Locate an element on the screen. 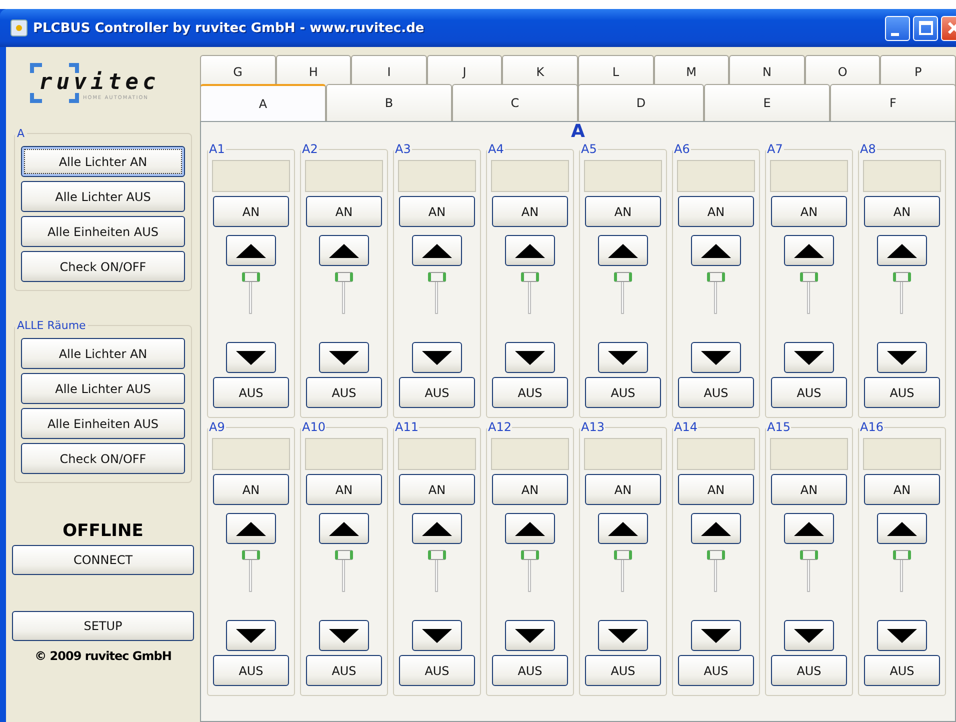 The width and height of the screenshot is (956, 722). tab: O is located at coordinates (842, 71).